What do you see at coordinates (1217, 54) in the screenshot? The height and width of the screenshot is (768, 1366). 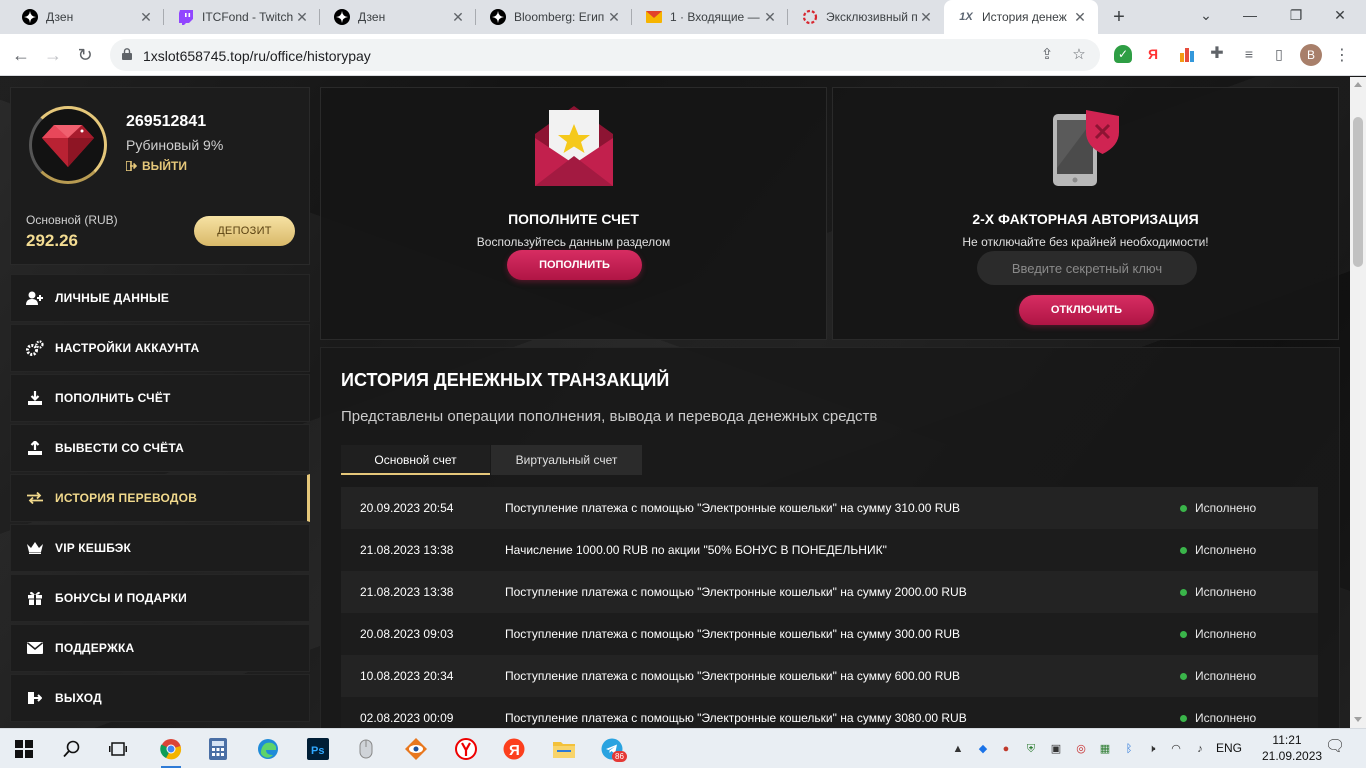 I see `extensions-puzzle-icon: ✚` at bounding box center [1217, 54].